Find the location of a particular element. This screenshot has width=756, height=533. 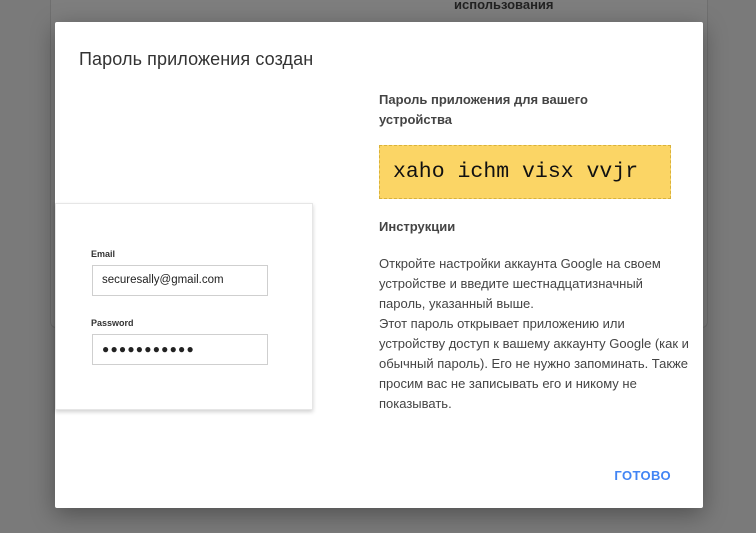

done-button: ГОТОВО is located at coordinates (642, 475).